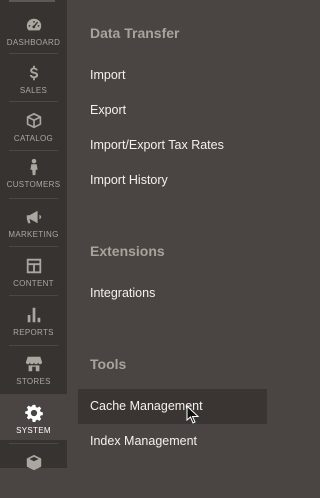 This screenshot has height=498, width=320. I want to click on bar-chart-icon, so click(34, 315).